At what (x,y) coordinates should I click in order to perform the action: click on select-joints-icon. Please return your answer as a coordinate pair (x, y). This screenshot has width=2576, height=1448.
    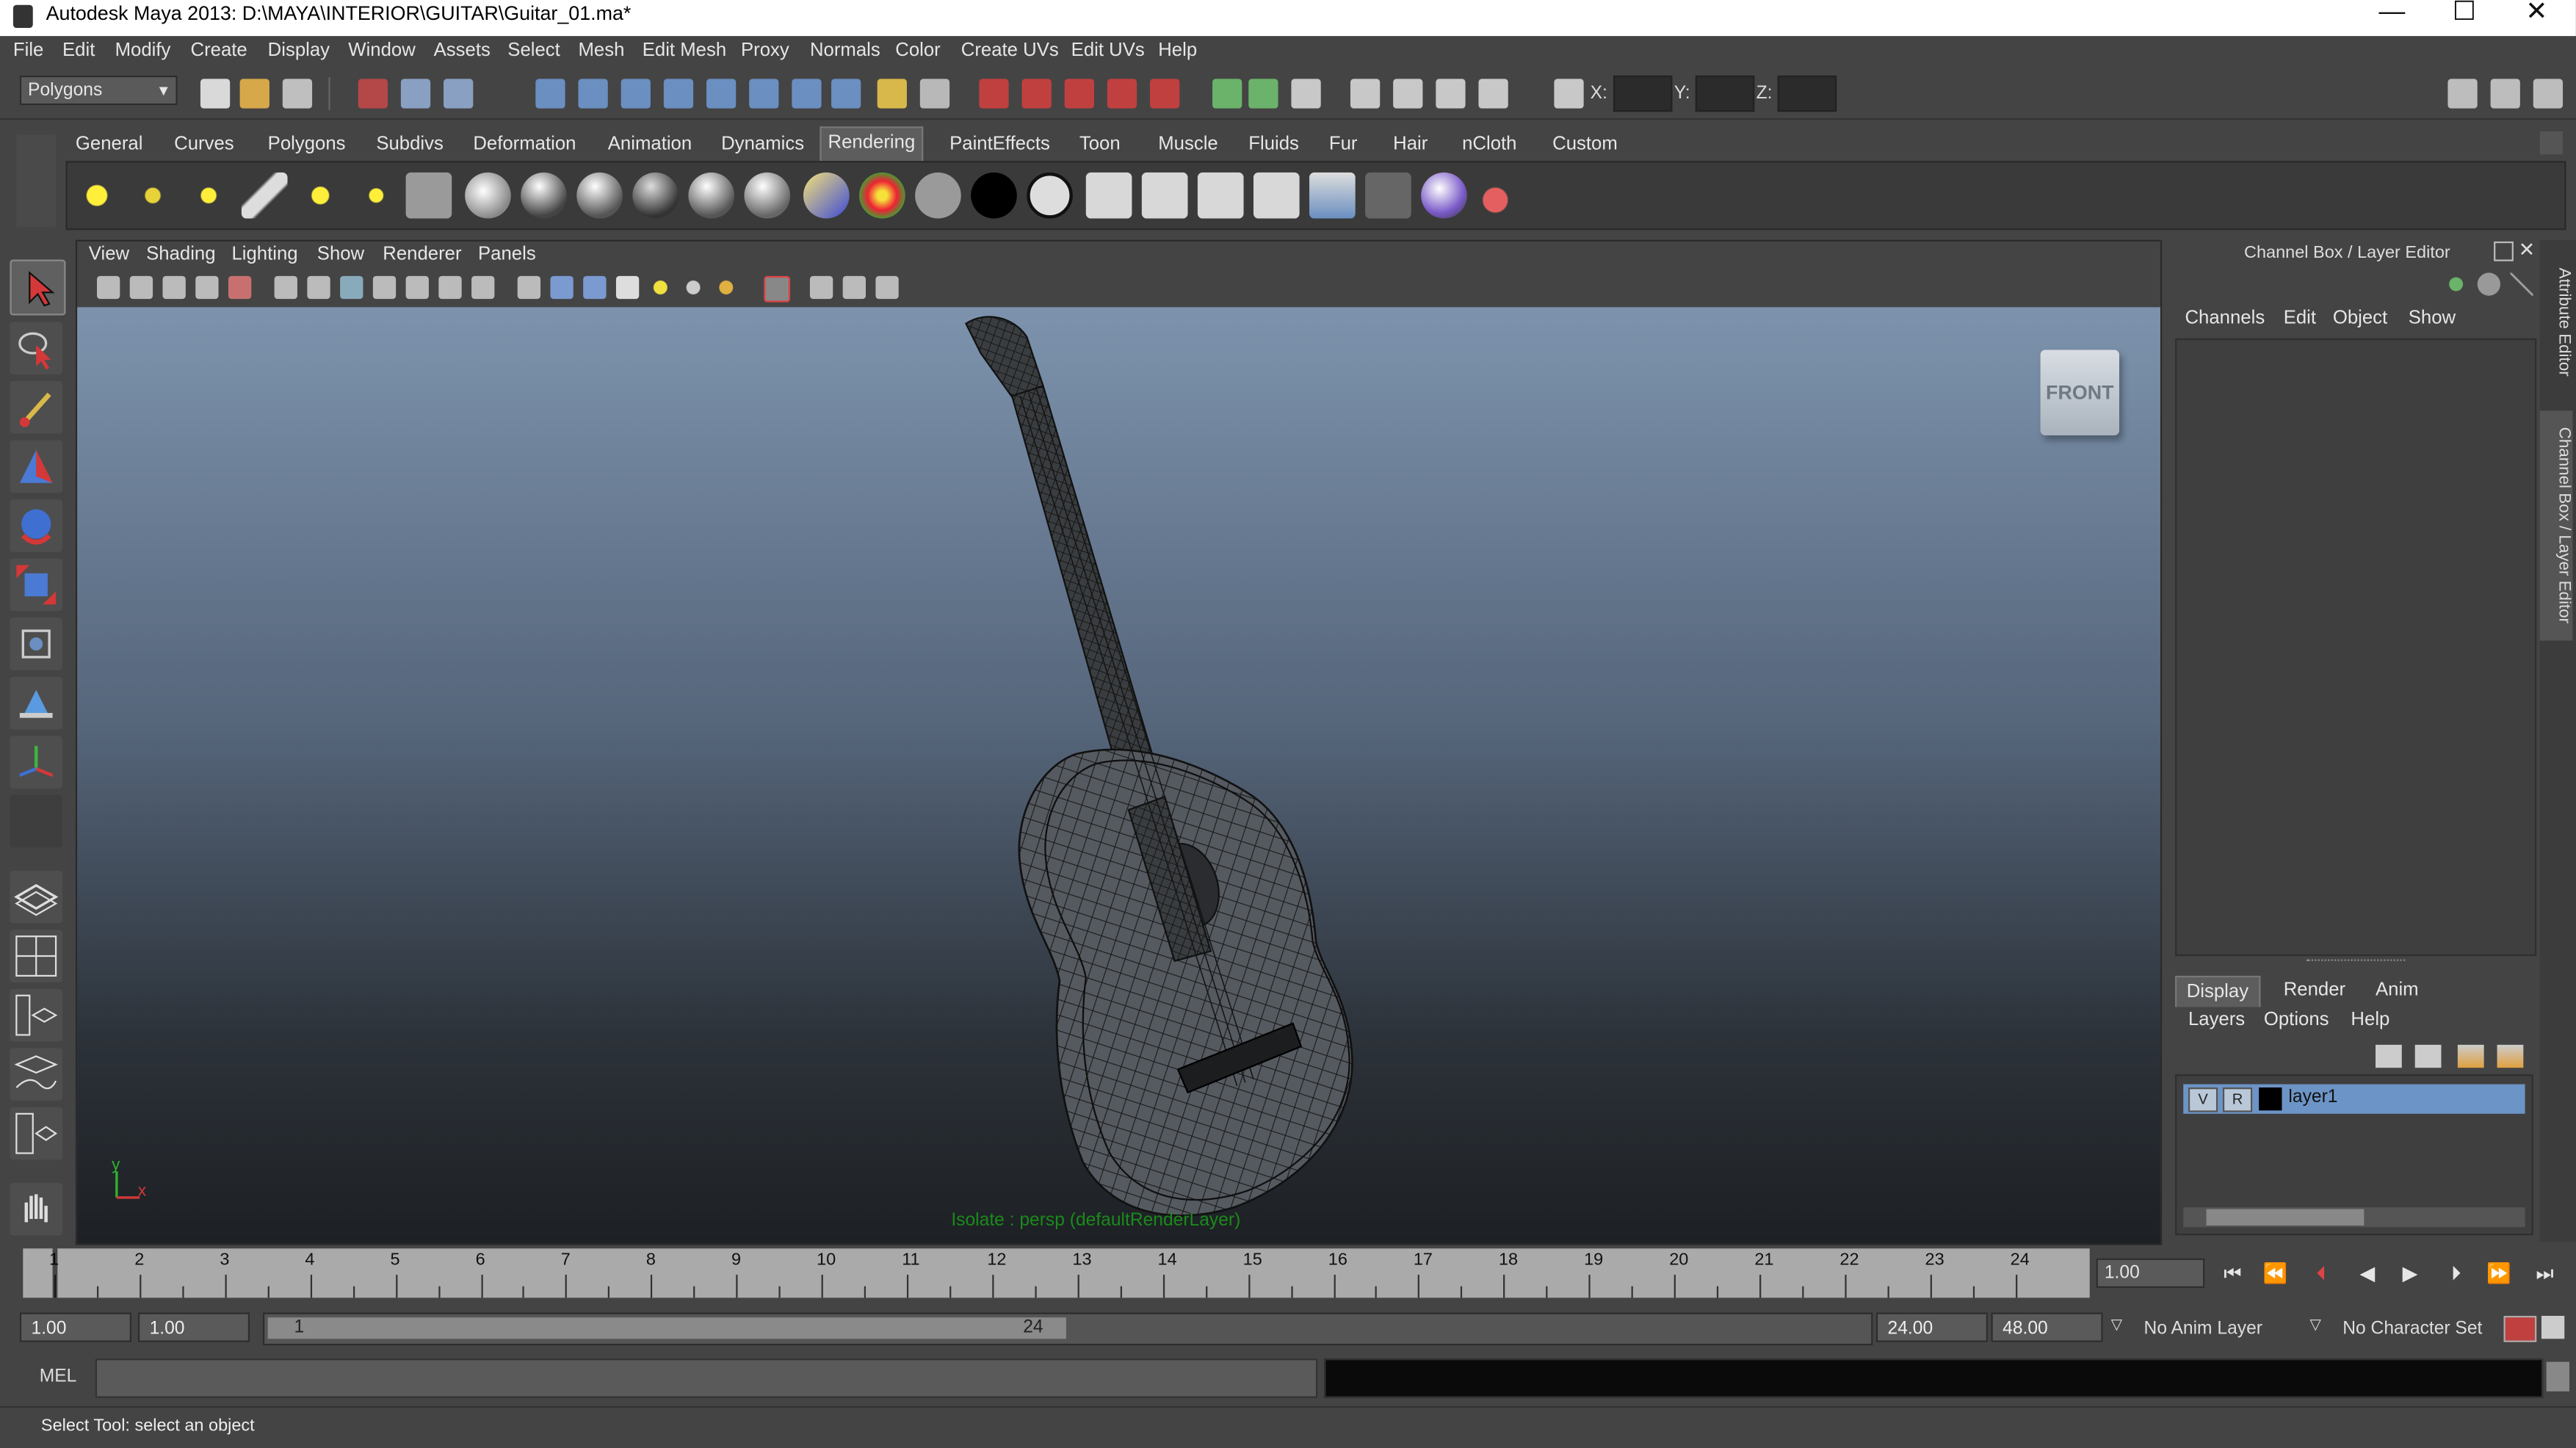
    Looking at the image, I should click on (593, 94).